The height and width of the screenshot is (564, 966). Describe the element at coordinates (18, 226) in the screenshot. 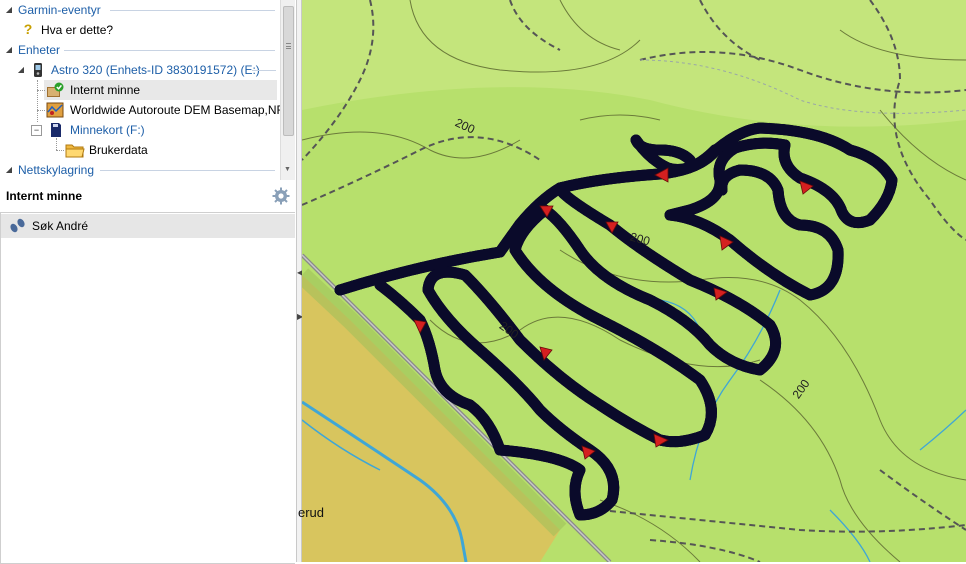

I see `footprints-icon` at that location.